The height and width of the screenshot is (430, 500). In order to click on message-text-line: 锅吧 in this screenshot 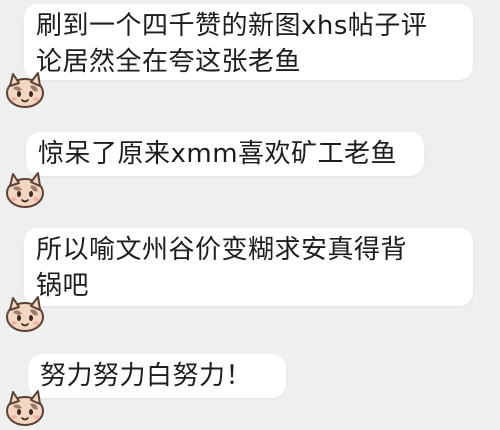, I will do `click(63, 286)`.